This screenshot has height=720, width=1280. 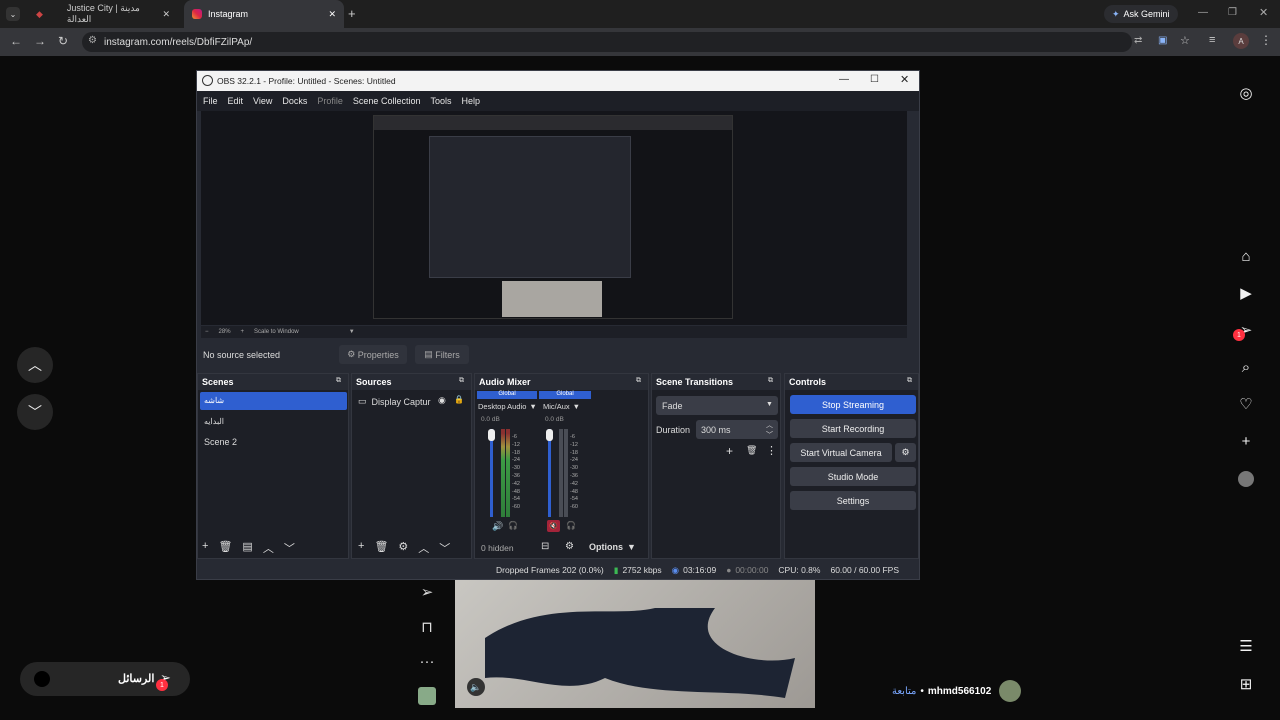 What do you see at coordinates (853, 428) in the screenshot?
I see `start-recording-button: Start Recording` at bounding box center [853, 428].